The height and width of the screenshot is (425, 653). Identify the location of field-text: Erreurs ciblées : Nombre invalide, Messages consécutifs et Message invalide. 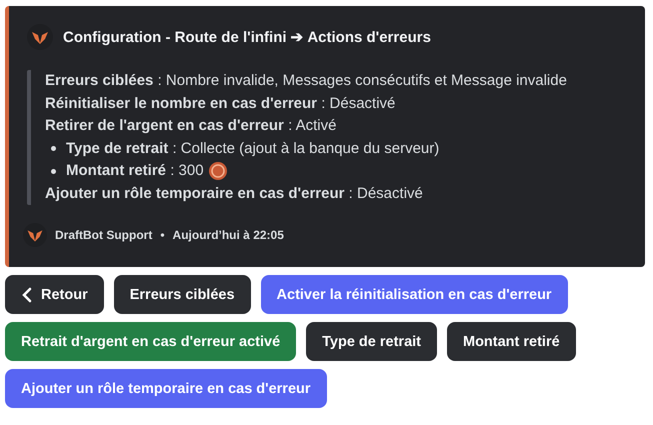
(306, 81).